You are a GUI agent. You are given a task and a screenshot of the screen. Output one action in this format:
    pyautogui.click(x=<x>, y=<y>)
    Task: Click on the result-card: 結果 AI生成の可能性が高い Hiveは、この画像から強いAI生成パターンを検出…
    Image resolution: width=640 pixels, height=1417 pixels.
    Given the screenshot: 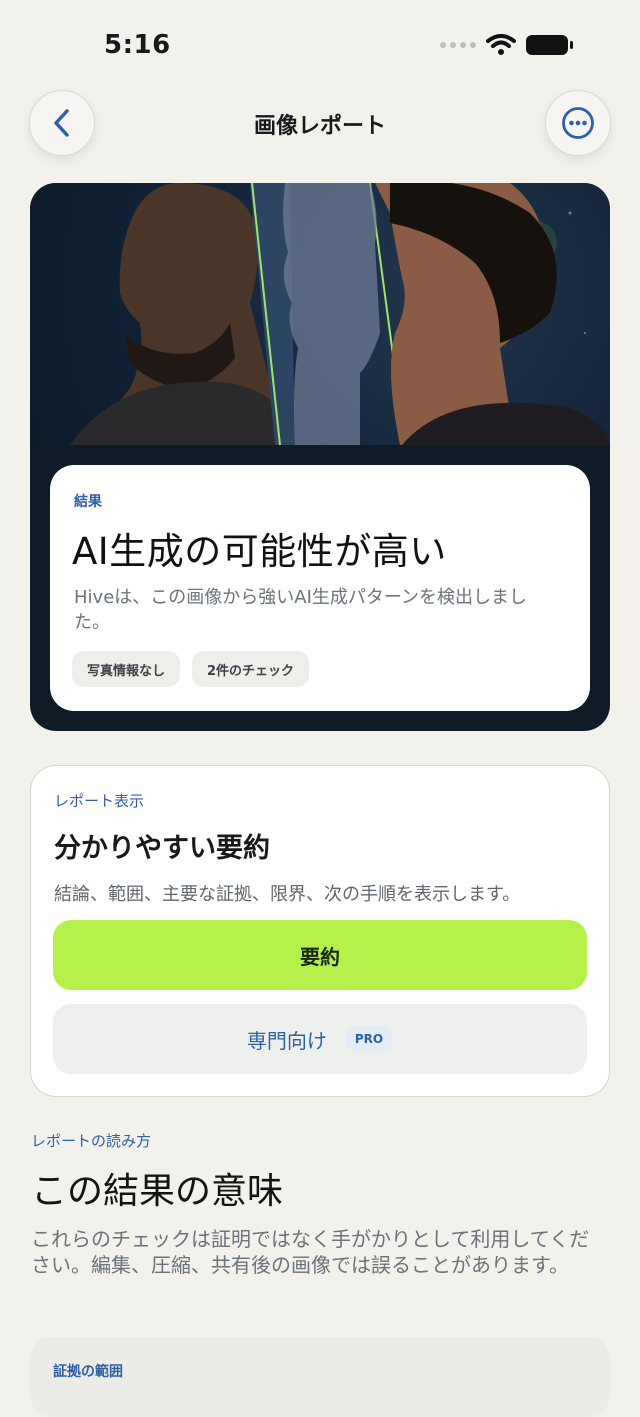 What is the action you would take?
    pyautogui.click(x=320, y=588)
    